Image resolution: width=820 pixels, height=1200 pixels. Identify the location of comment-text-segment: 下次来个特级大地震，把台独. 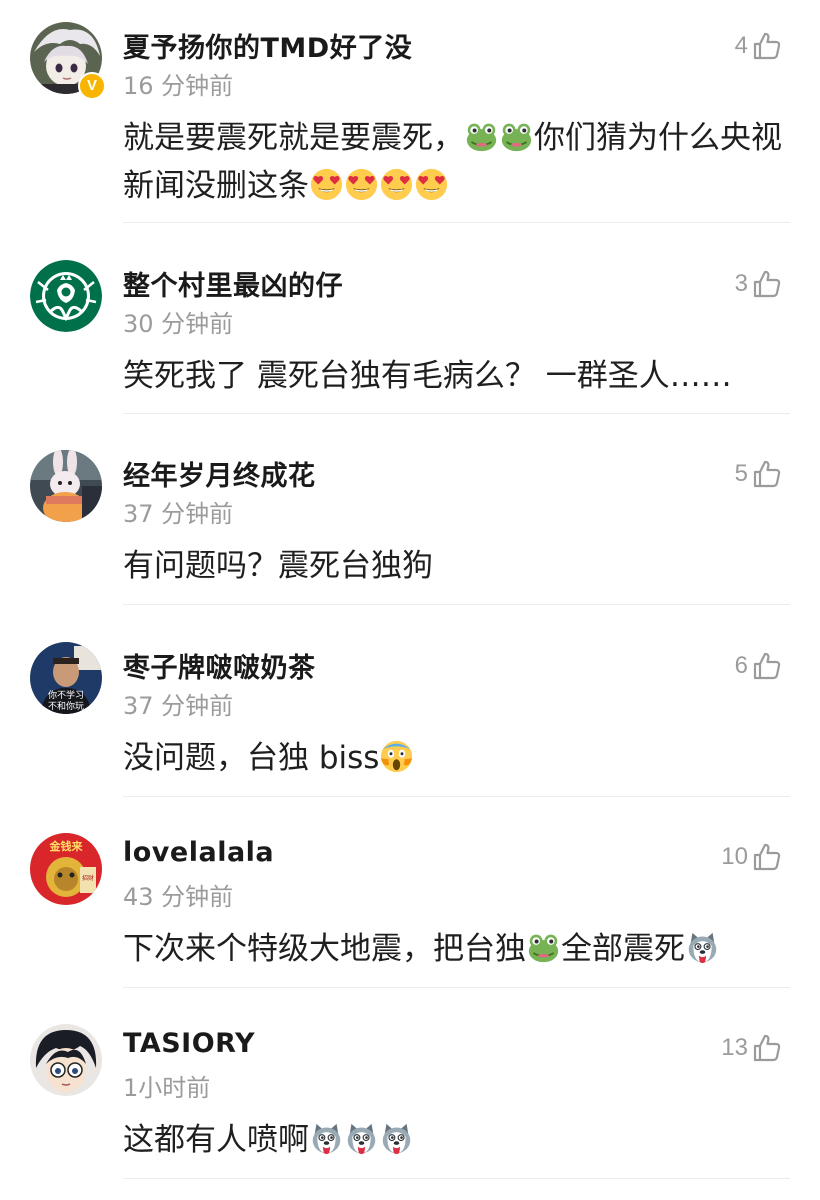
(324, 949).